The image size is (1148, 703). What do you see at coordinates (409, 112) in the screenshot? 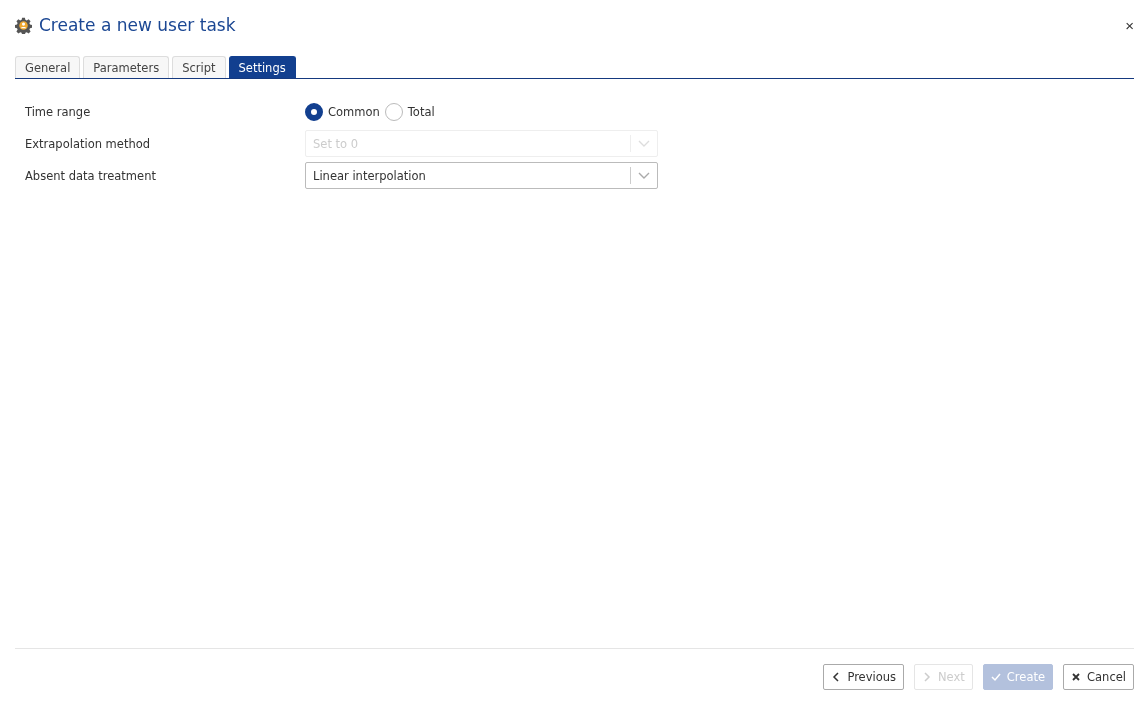
I see `radio-option: Total` at bounding box center [409, 112].